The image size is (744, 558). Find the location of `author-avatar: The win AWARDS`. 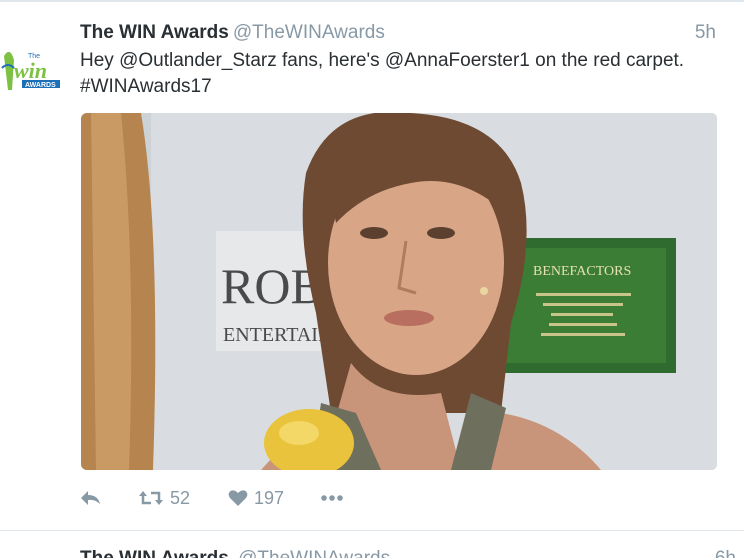

author-avatar: The win AWARDS is located at coordinates (31, 67).